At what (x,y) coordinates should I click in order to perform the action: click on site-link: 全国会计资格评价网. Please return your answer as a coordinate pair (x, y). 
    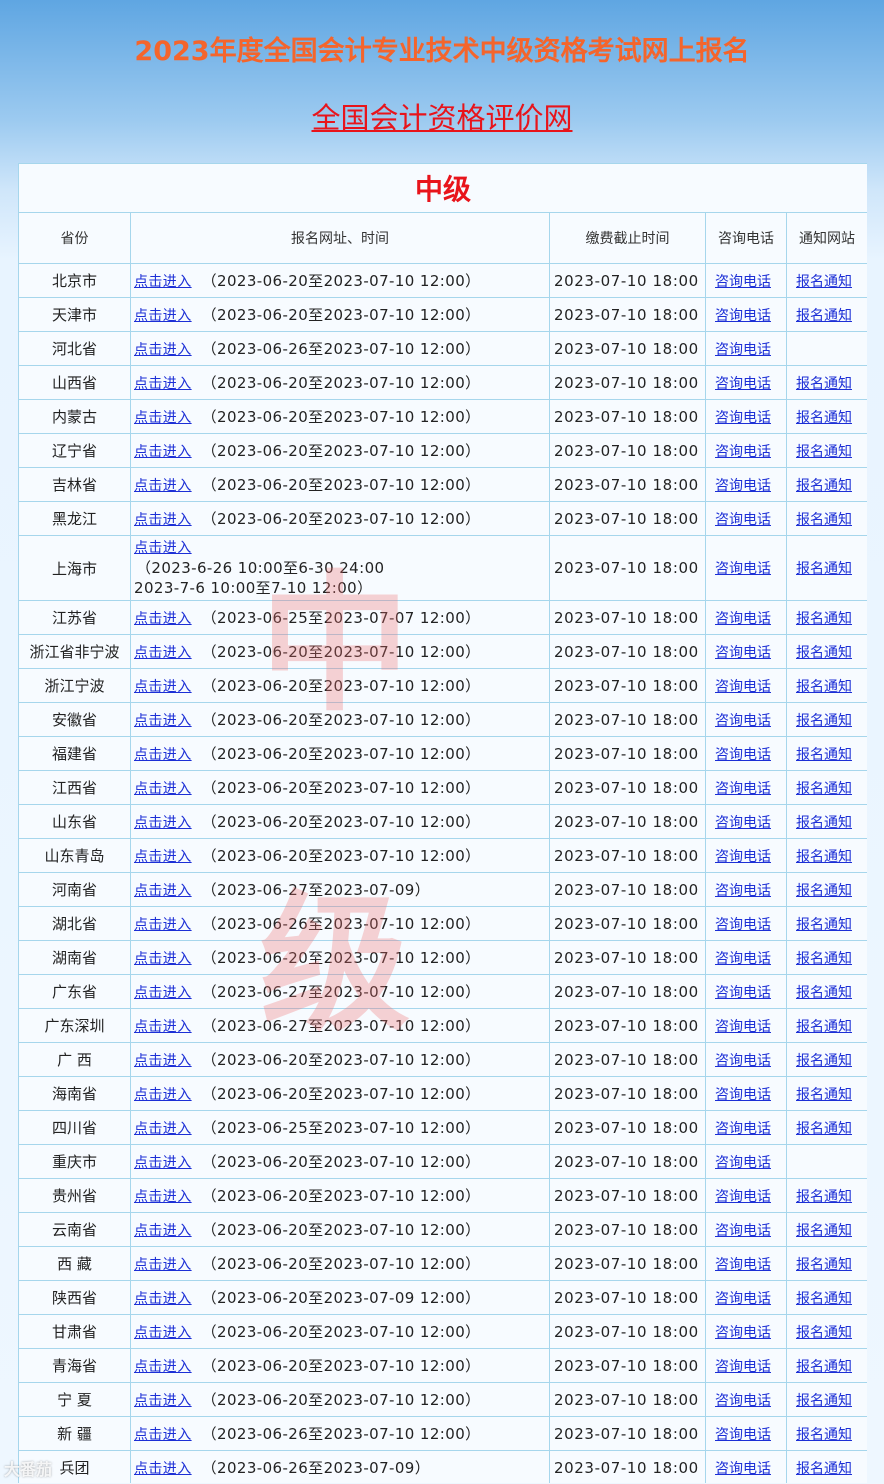
    Looking at the image, I should click on (442, 118).